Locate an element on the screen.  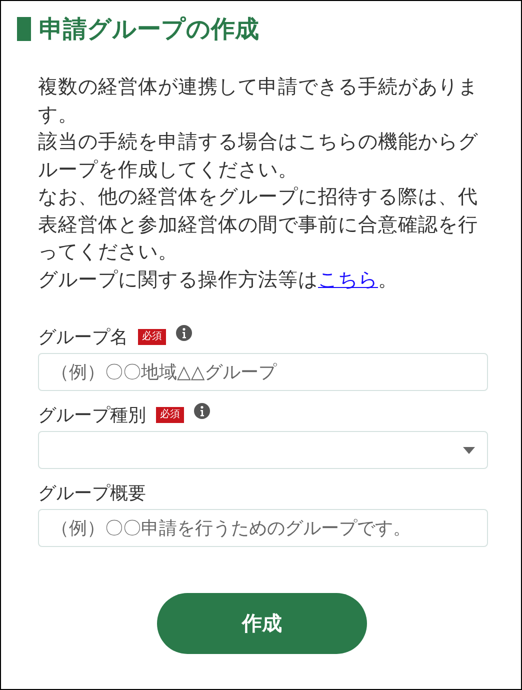
caret-icon is located at coordinates (469, 450).